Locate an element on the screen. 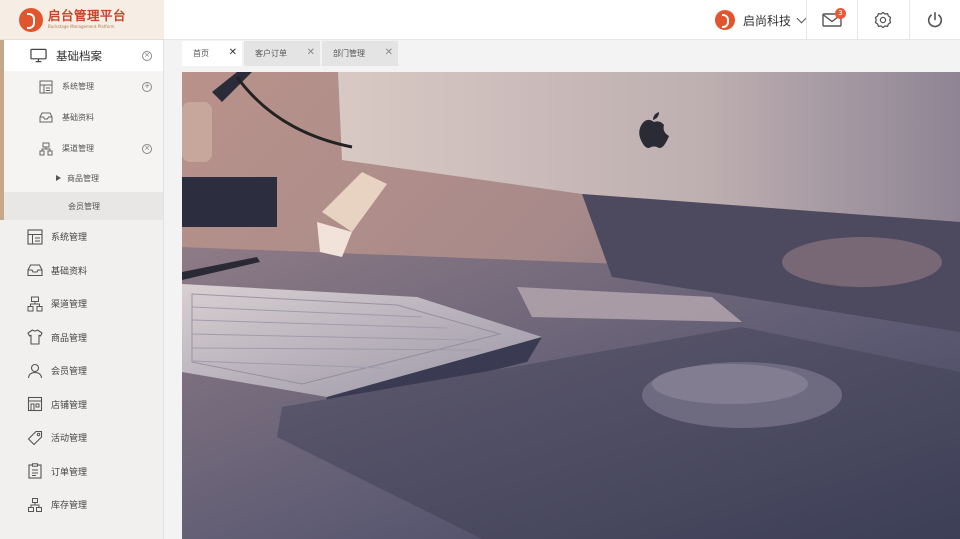 This screenshot has width=960, height=539. user-icon is located at coordinates (34, 370).